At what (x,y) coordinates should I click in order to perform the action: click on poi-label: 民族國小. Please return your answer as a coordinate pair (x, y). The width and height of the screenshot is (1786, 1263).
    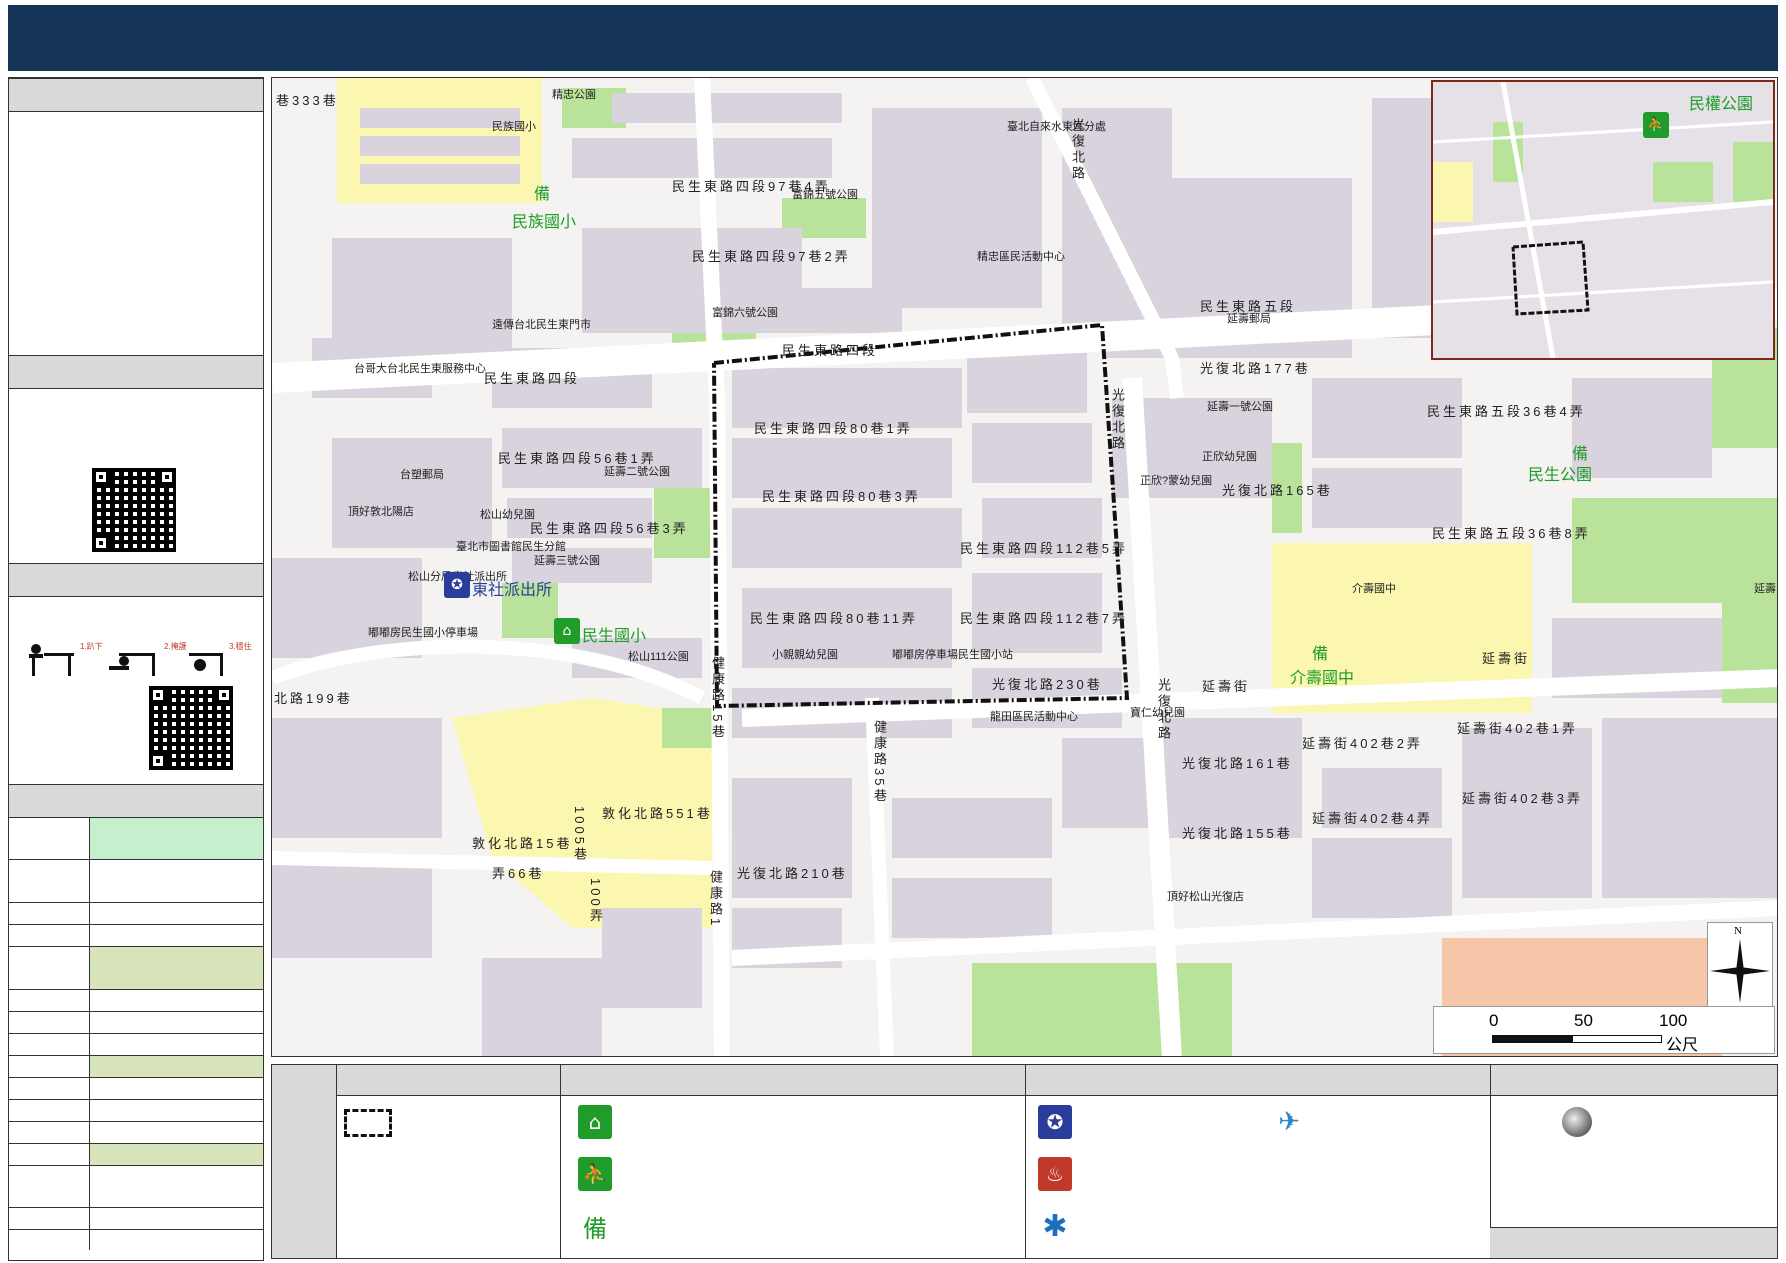
    Looking at the image, I should click on (514, 127).